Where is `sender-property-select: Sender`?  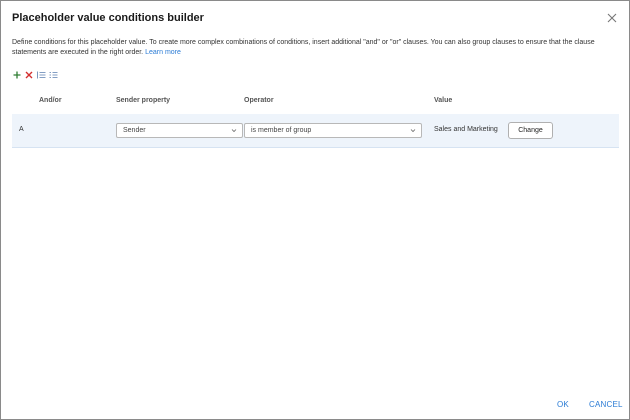 sender-property-select: Sender is located at coordinates (179, 130).